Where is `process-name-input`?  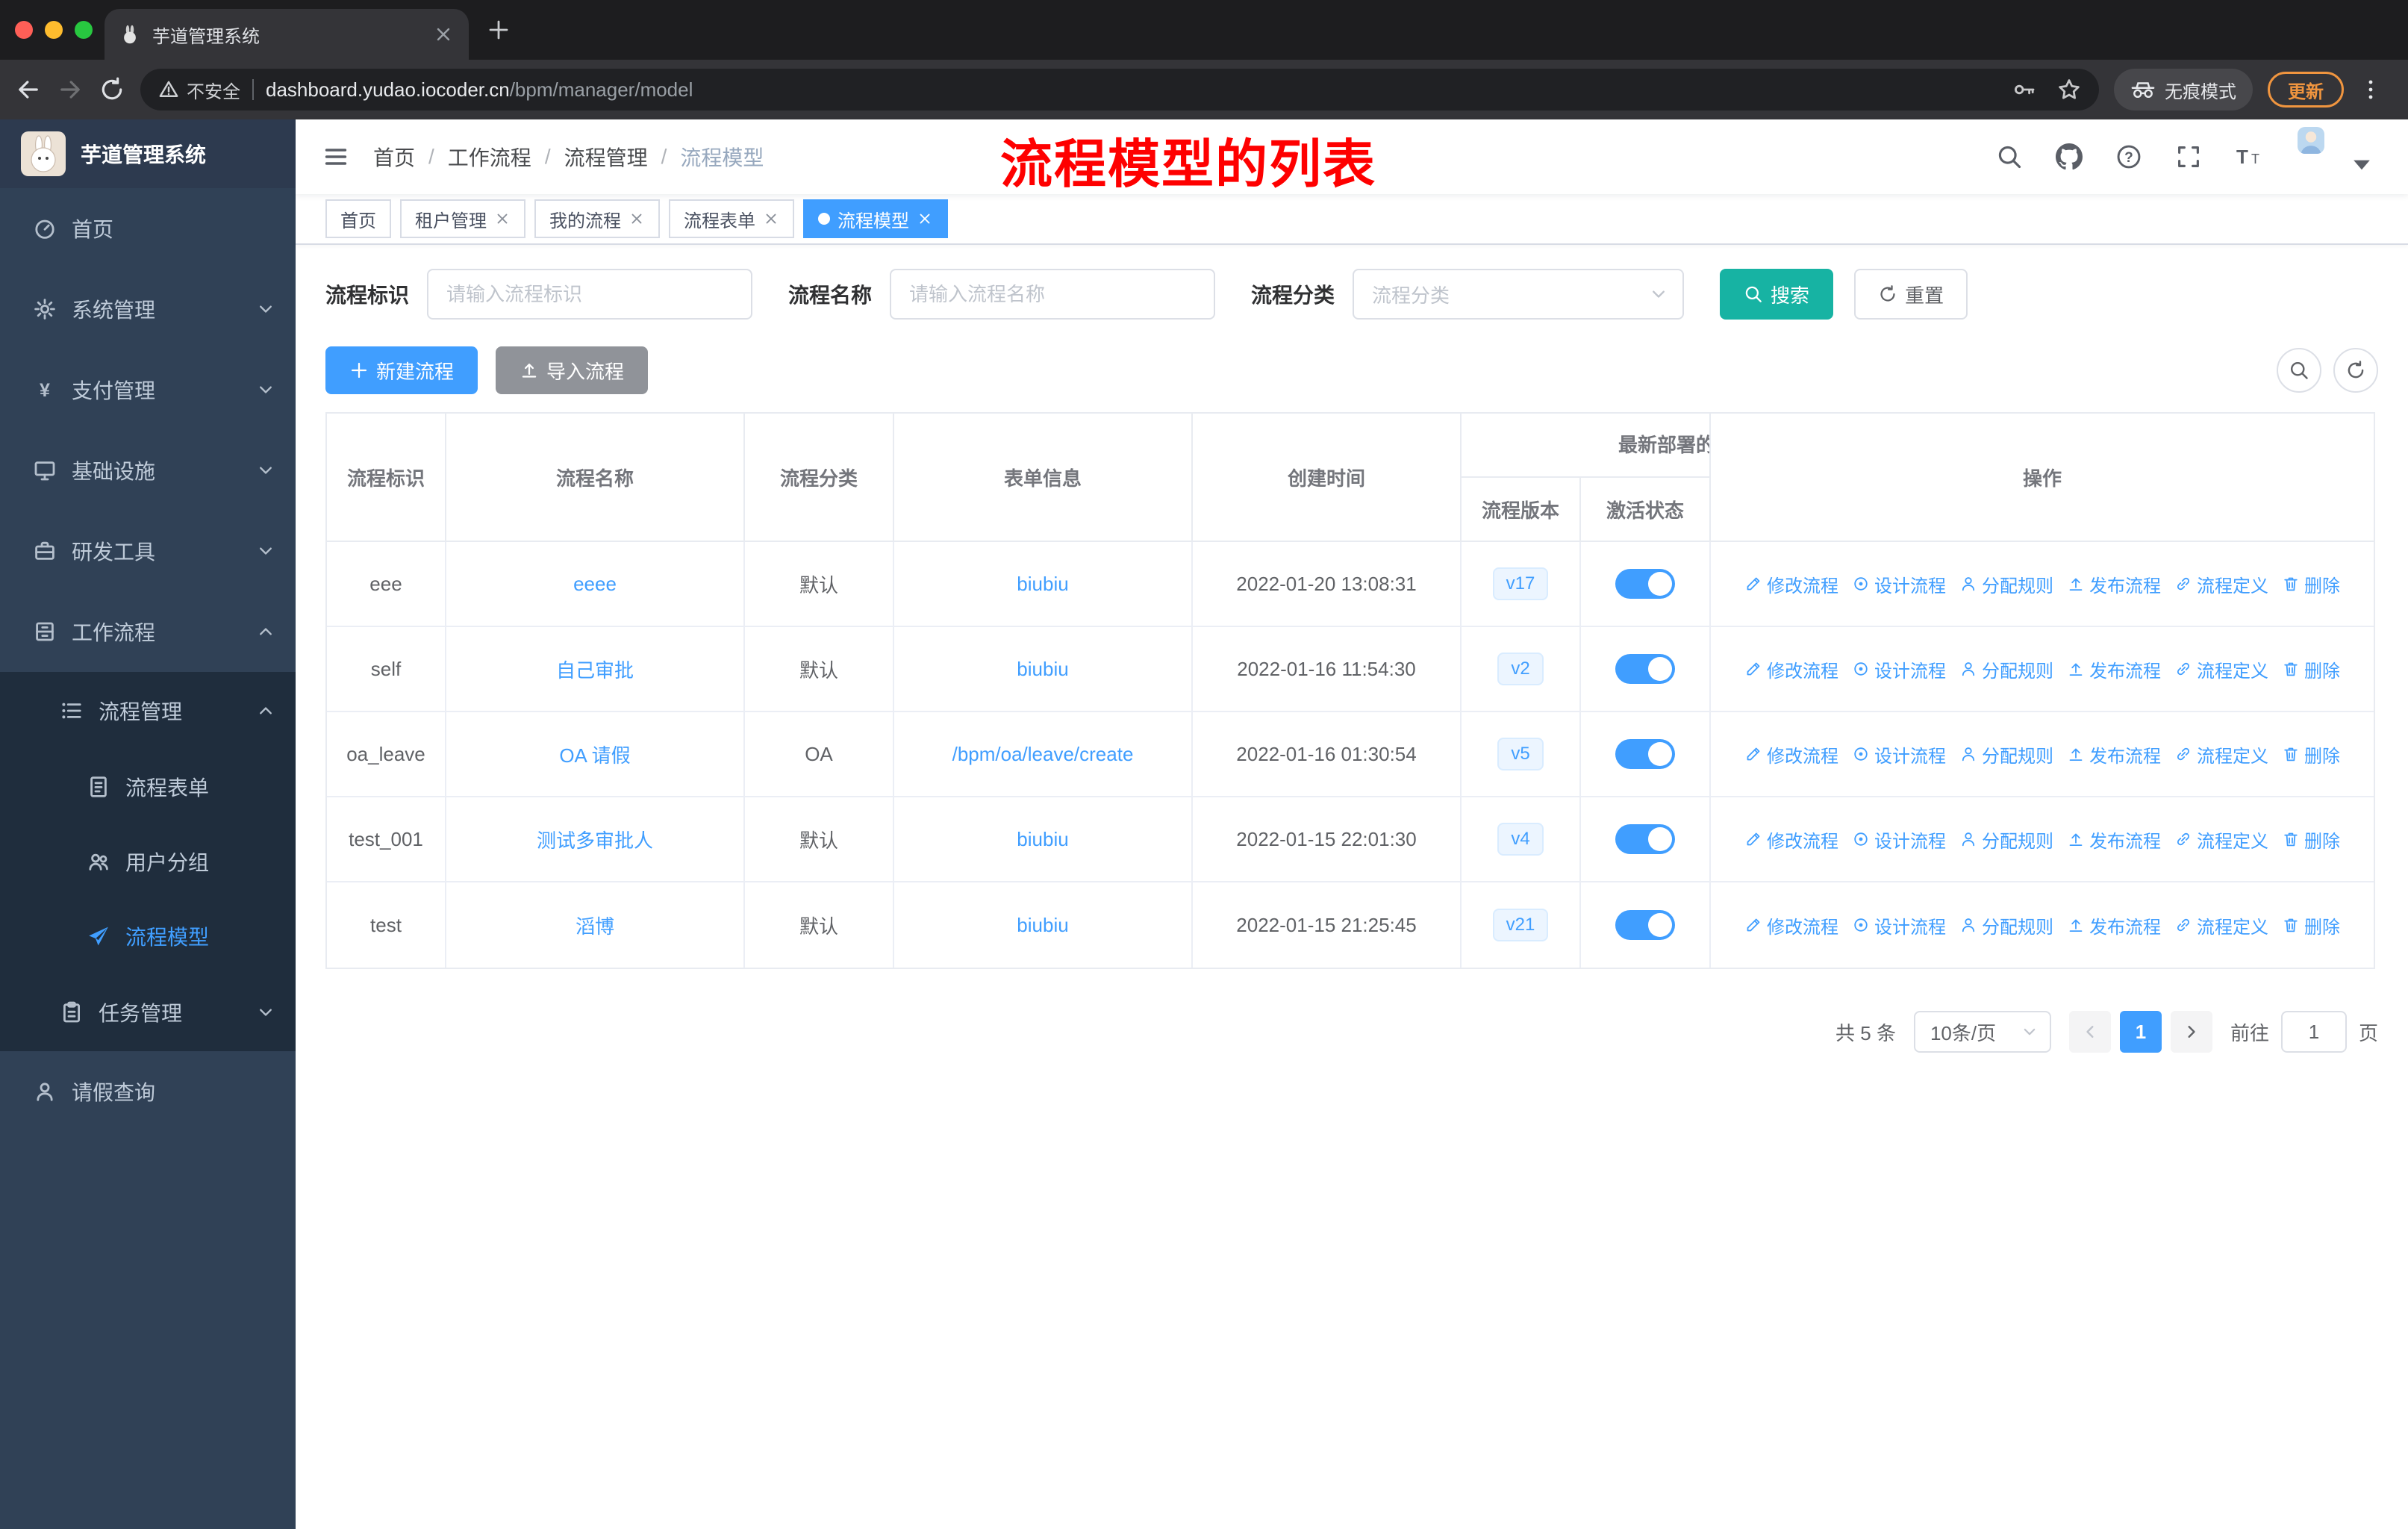 process-name-input is located at coordinates (1053, 295).